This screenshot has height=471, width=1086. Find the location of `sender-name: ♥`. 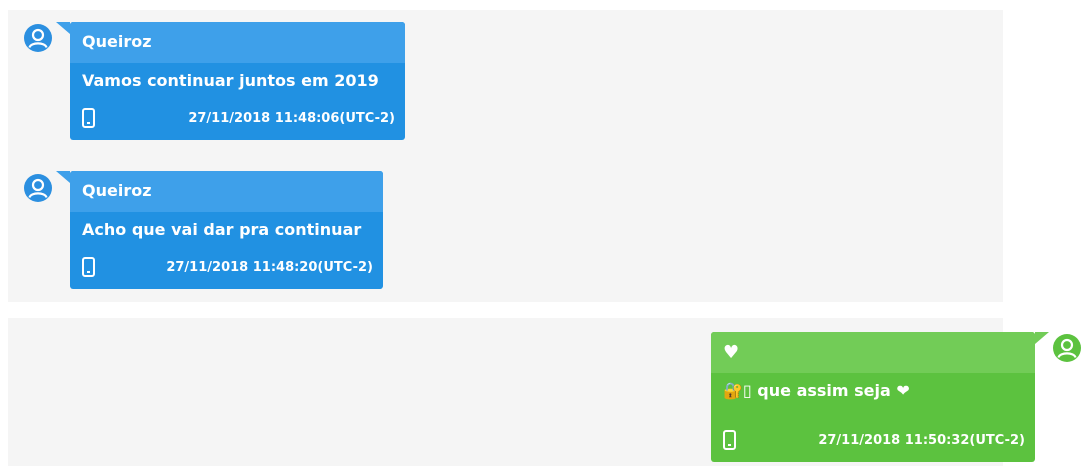

sender-name: ♥ is located at coordinates (873, 352).